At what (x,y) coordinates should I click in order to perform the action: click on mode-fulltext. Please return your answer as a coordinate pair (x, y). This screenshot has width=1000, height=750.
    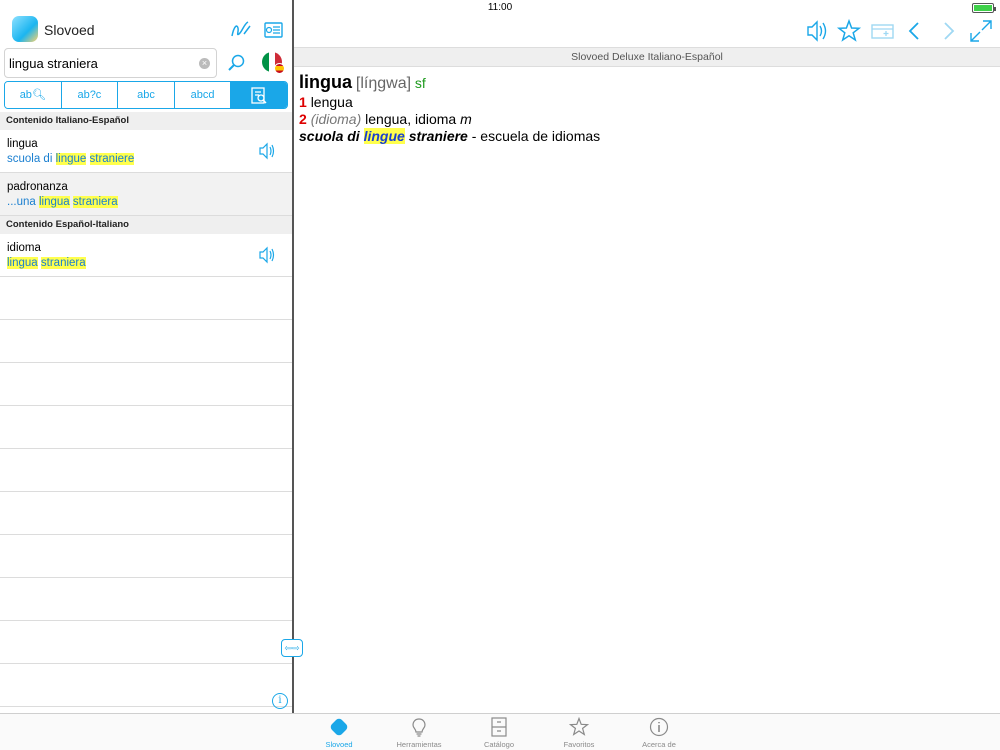
    Looking at the image, I should click on (259, 95).